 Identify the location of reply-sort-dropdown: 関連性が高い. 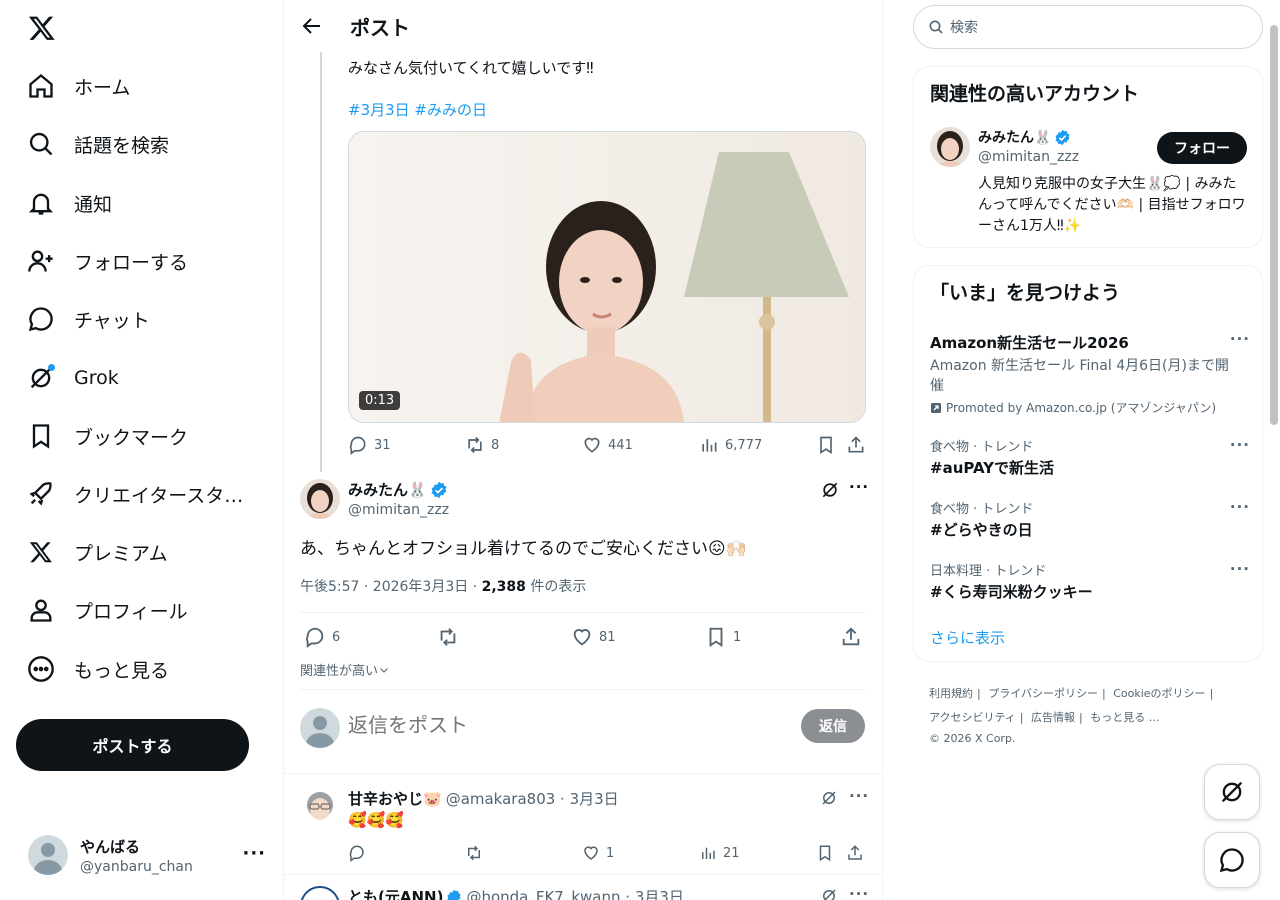
(345, 669).